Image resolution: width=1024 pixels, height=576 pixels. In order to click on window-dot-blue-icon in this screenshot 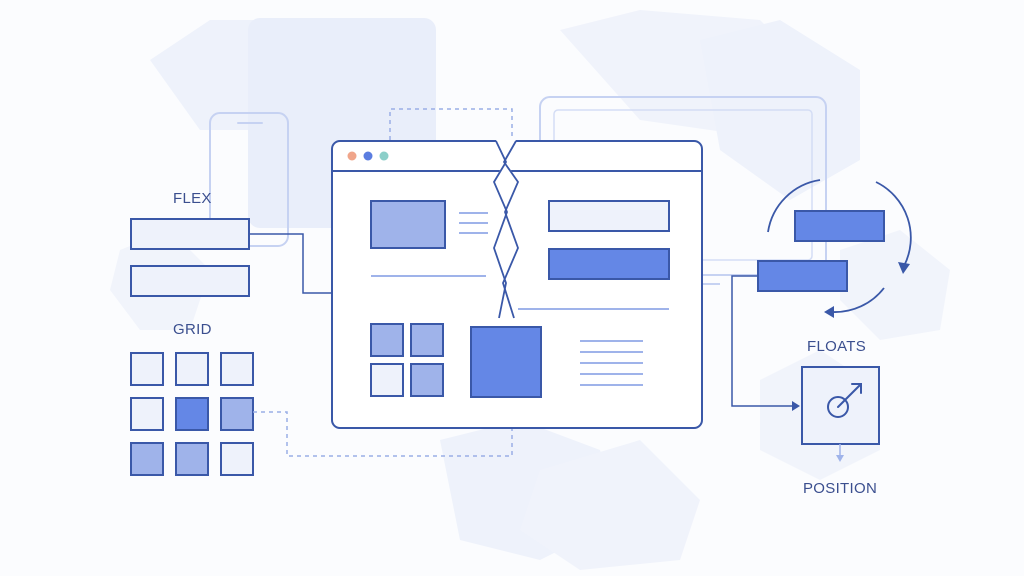, I will do `click(368, 156)`.